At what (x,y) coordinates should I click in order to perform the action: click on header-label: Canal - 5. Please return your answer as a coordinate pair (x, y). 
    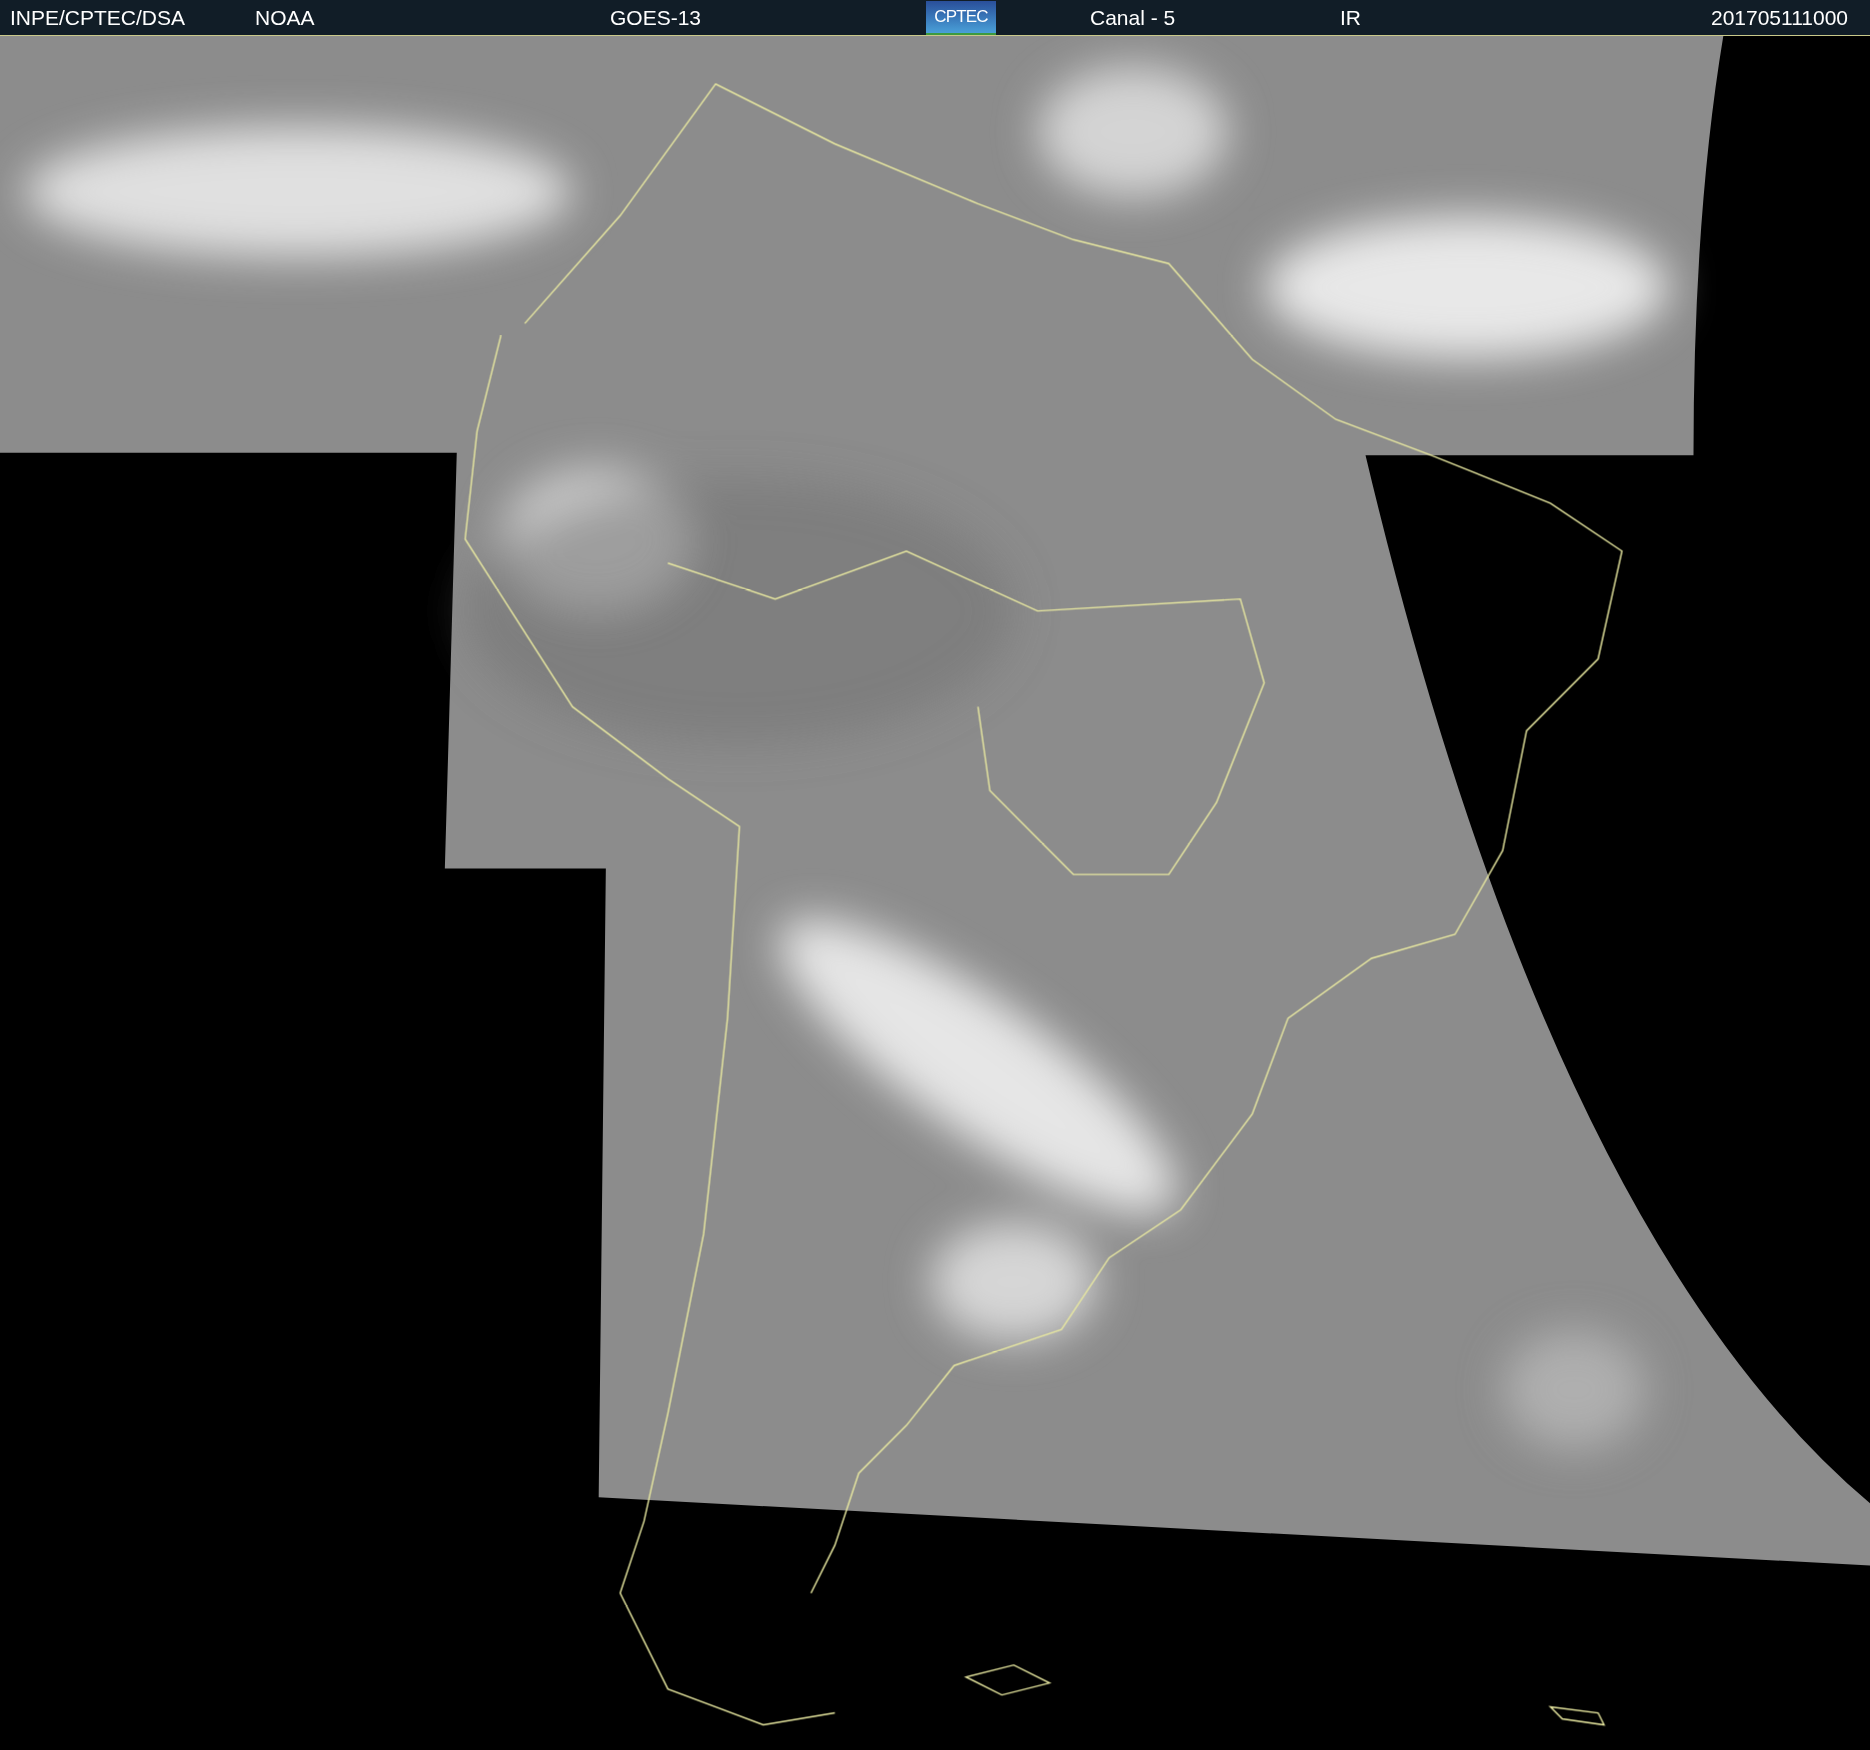
    Looking at the image, I should click on (1133, 17).